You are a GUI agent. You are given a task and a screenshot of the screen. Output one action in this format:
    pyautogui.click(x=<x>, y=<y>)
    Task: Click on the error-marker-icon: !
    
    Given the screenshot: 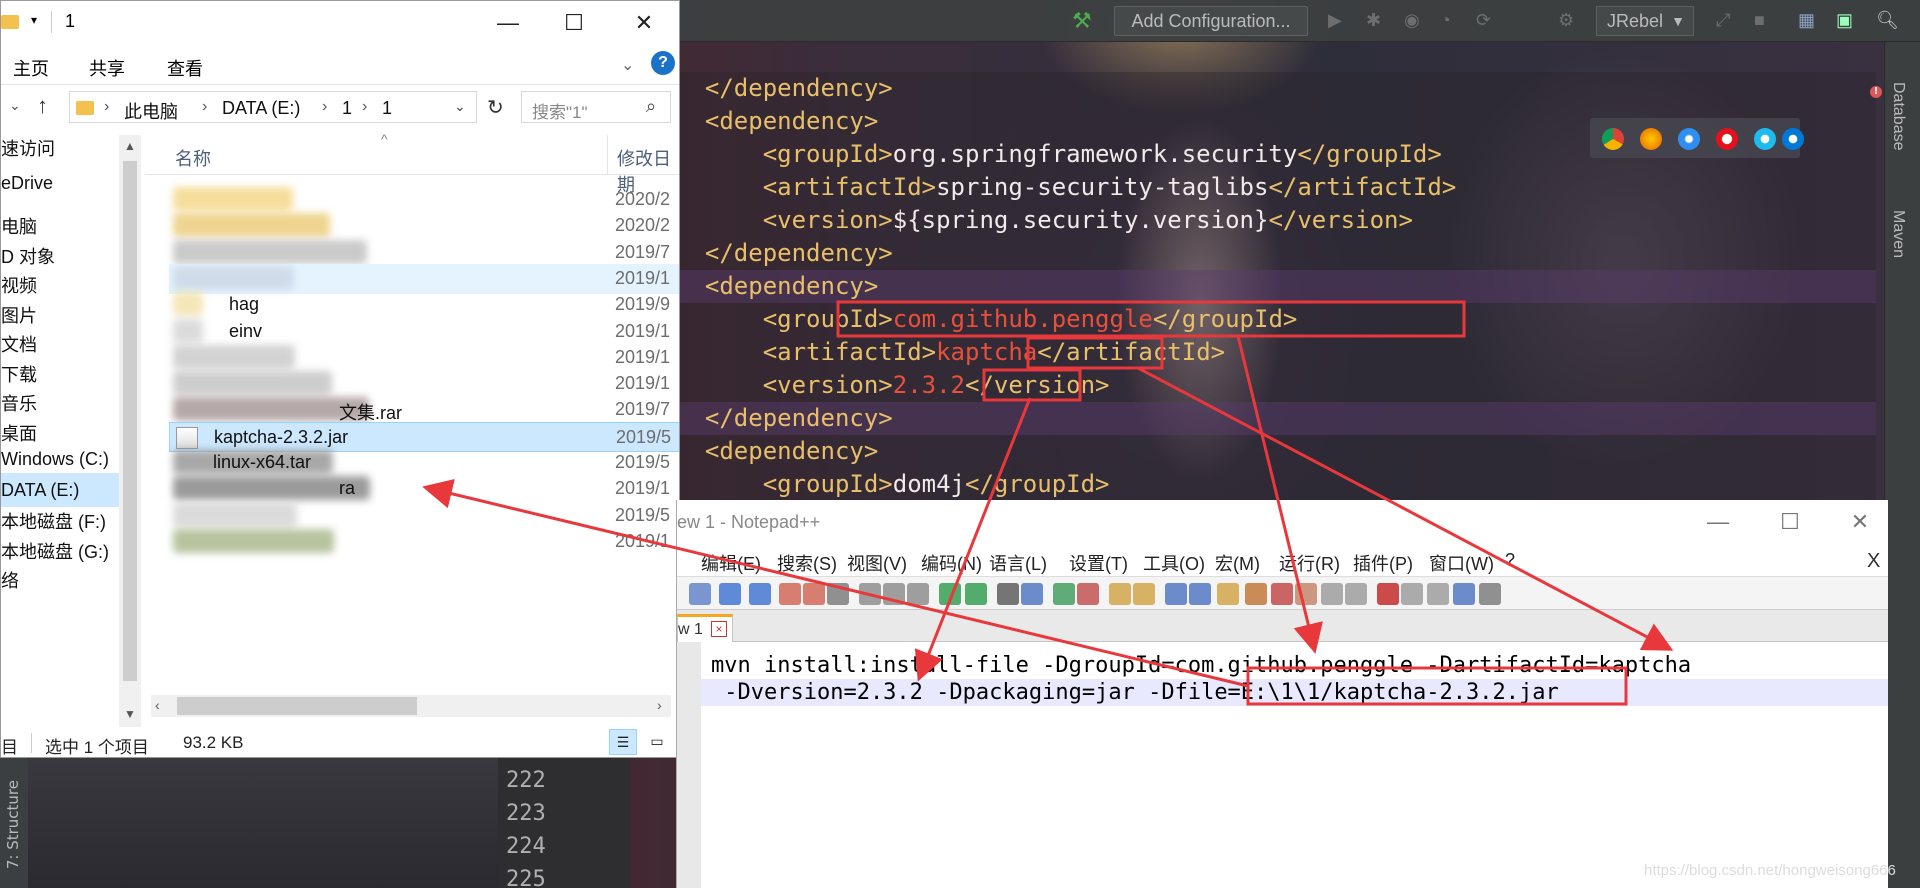 What is the action you would take?
    pyautogui.click(x=1876, y=92)
    